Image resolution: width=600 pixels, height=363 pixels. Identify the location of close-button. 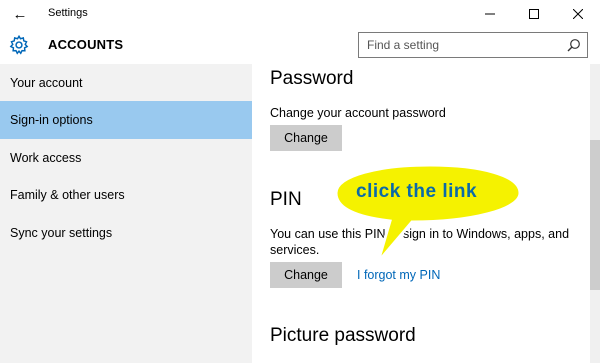
(578, 14).